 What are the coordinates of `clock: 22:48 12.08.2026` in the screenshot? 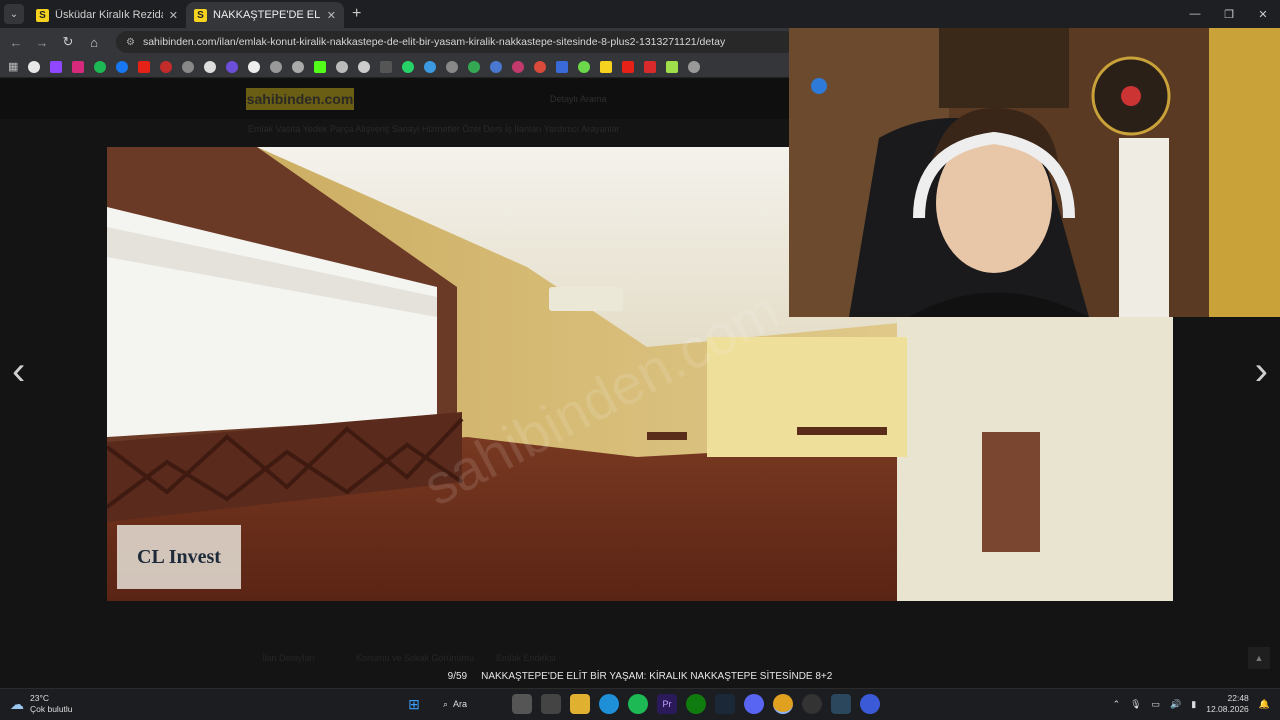 It's located at (1227, 704).